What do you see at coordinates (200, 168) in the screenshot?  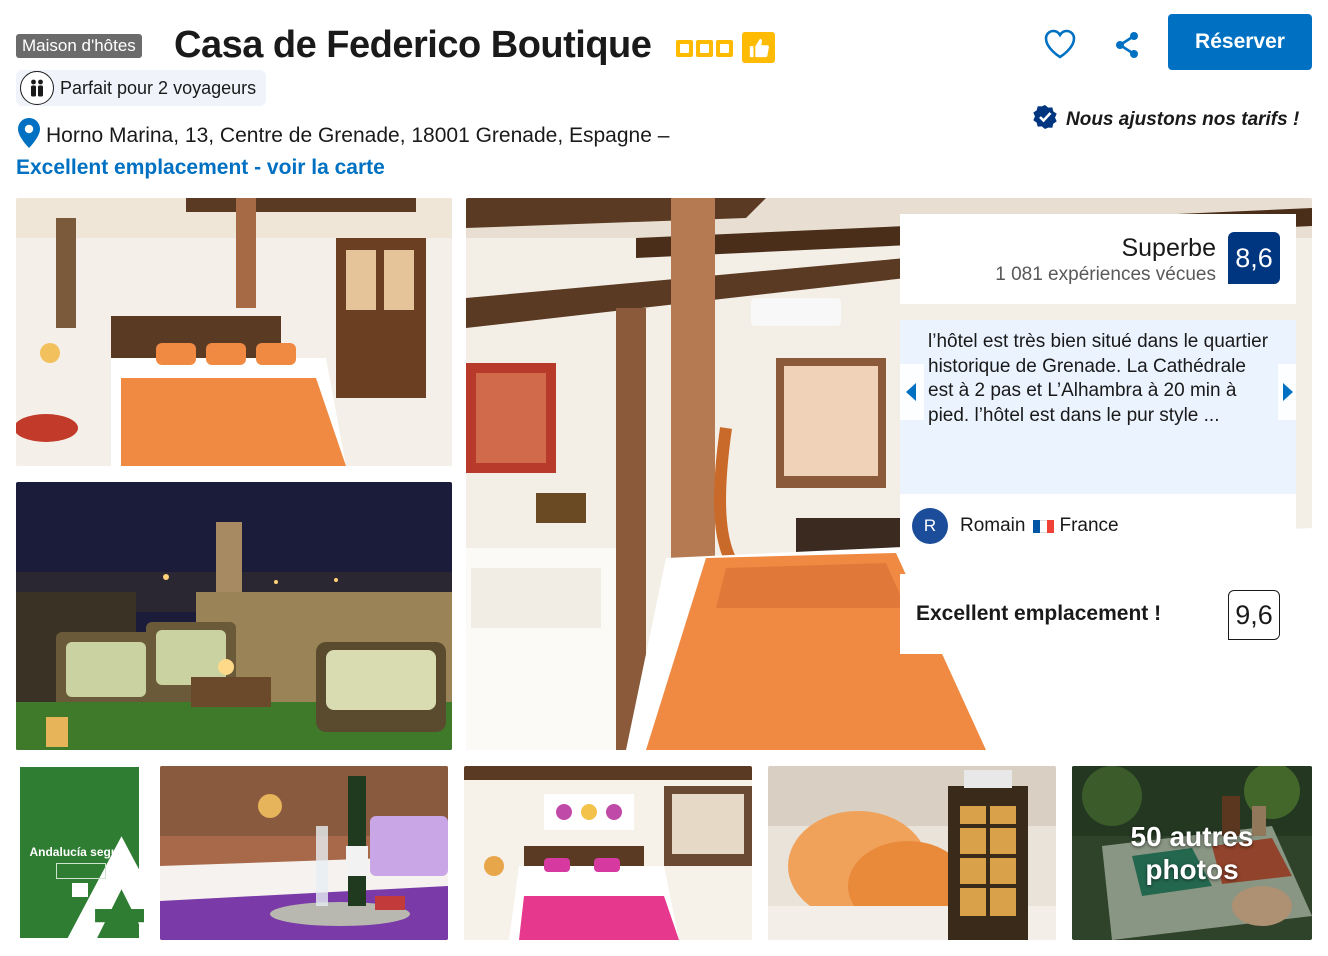 I see `map-link: Excellent emplacement - voir la carte` at bounding box center [200, 168].